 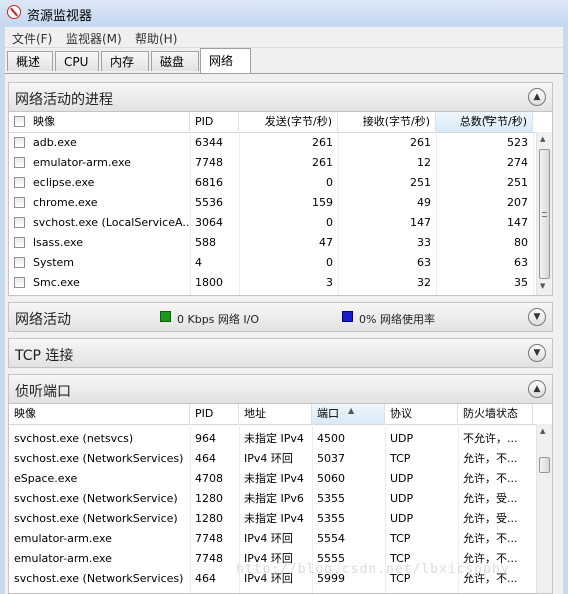 I want to click on process-row: lsass.exe 588 47 33 80, so click(x=271, y=243).